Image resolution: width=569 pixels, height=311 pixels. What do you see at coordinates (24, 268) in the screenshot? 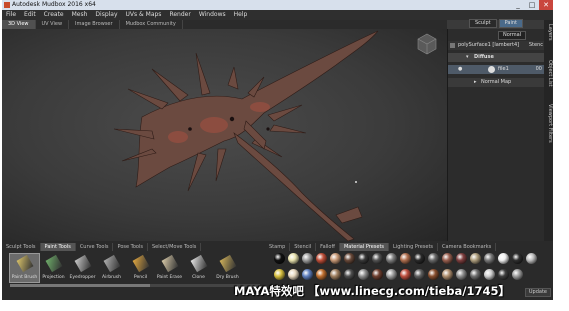
I see `tool-paint-brush: Paint Brush` at bounding box center [24, 268].